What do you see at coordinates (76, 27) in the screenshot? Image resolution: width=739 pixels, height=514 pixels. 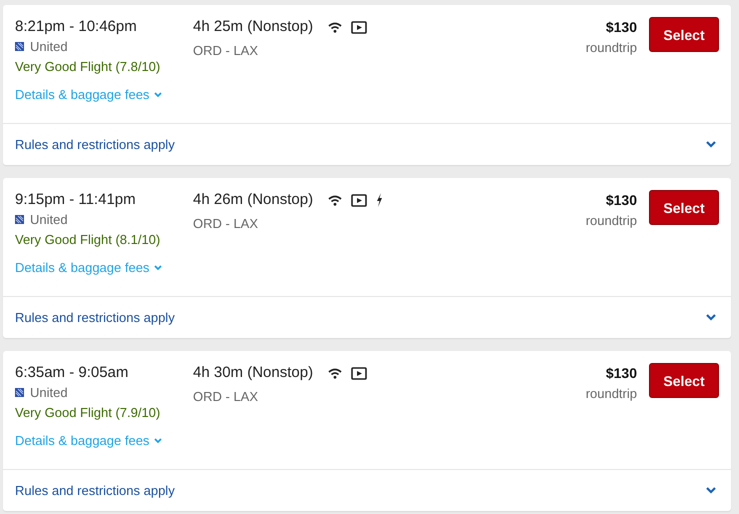 I see `flight-times: 8:21pm - 10:46pm` at bounding box center [76, 27].